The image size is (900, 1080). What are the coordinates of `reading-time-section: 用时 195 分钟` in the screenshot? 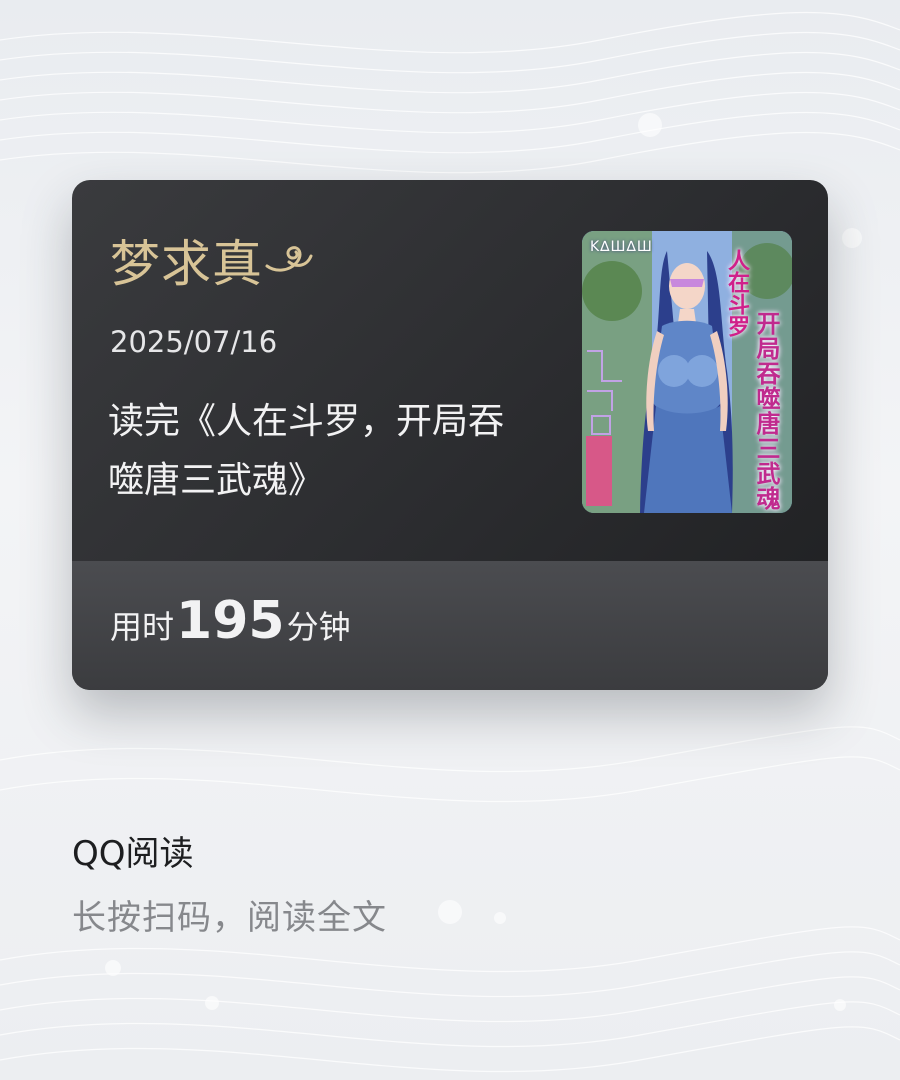 It's located at (450, 625).